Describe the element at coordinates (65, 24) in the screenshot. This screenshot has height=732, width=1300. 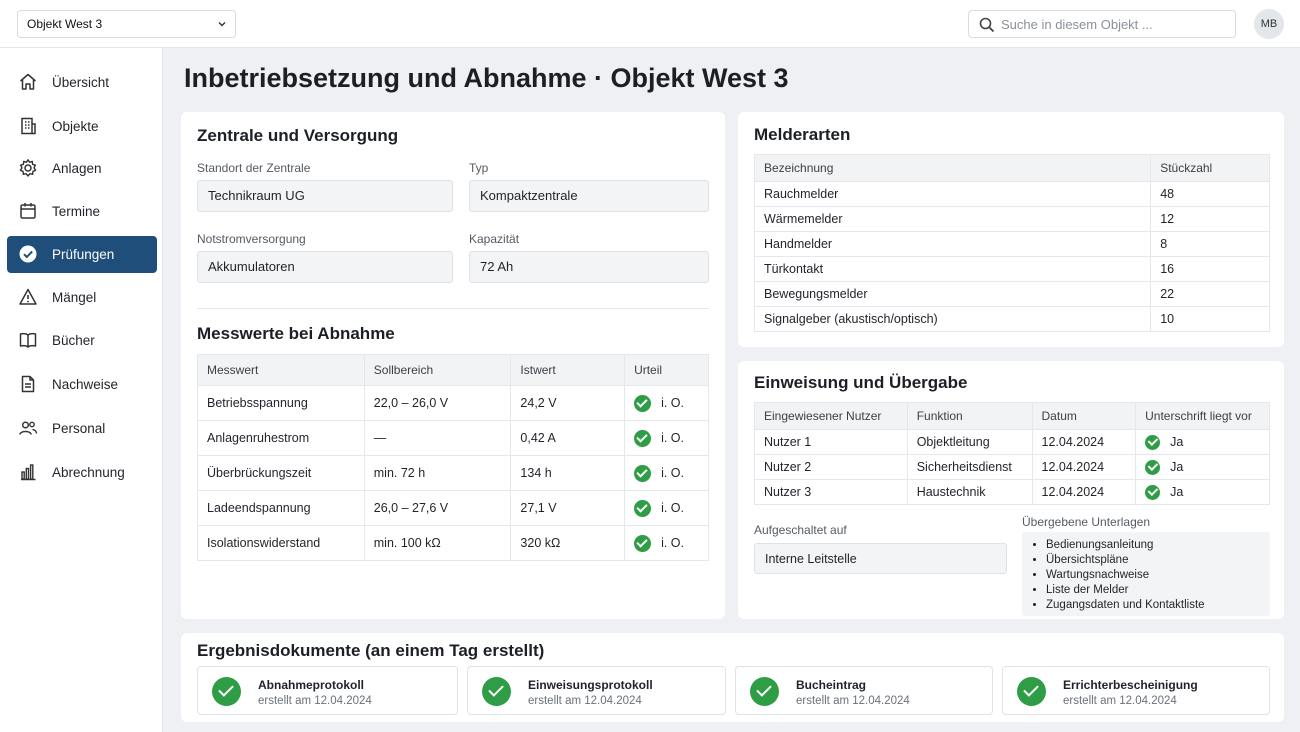
I see `object-select-value: Objekt West 3` at that location.